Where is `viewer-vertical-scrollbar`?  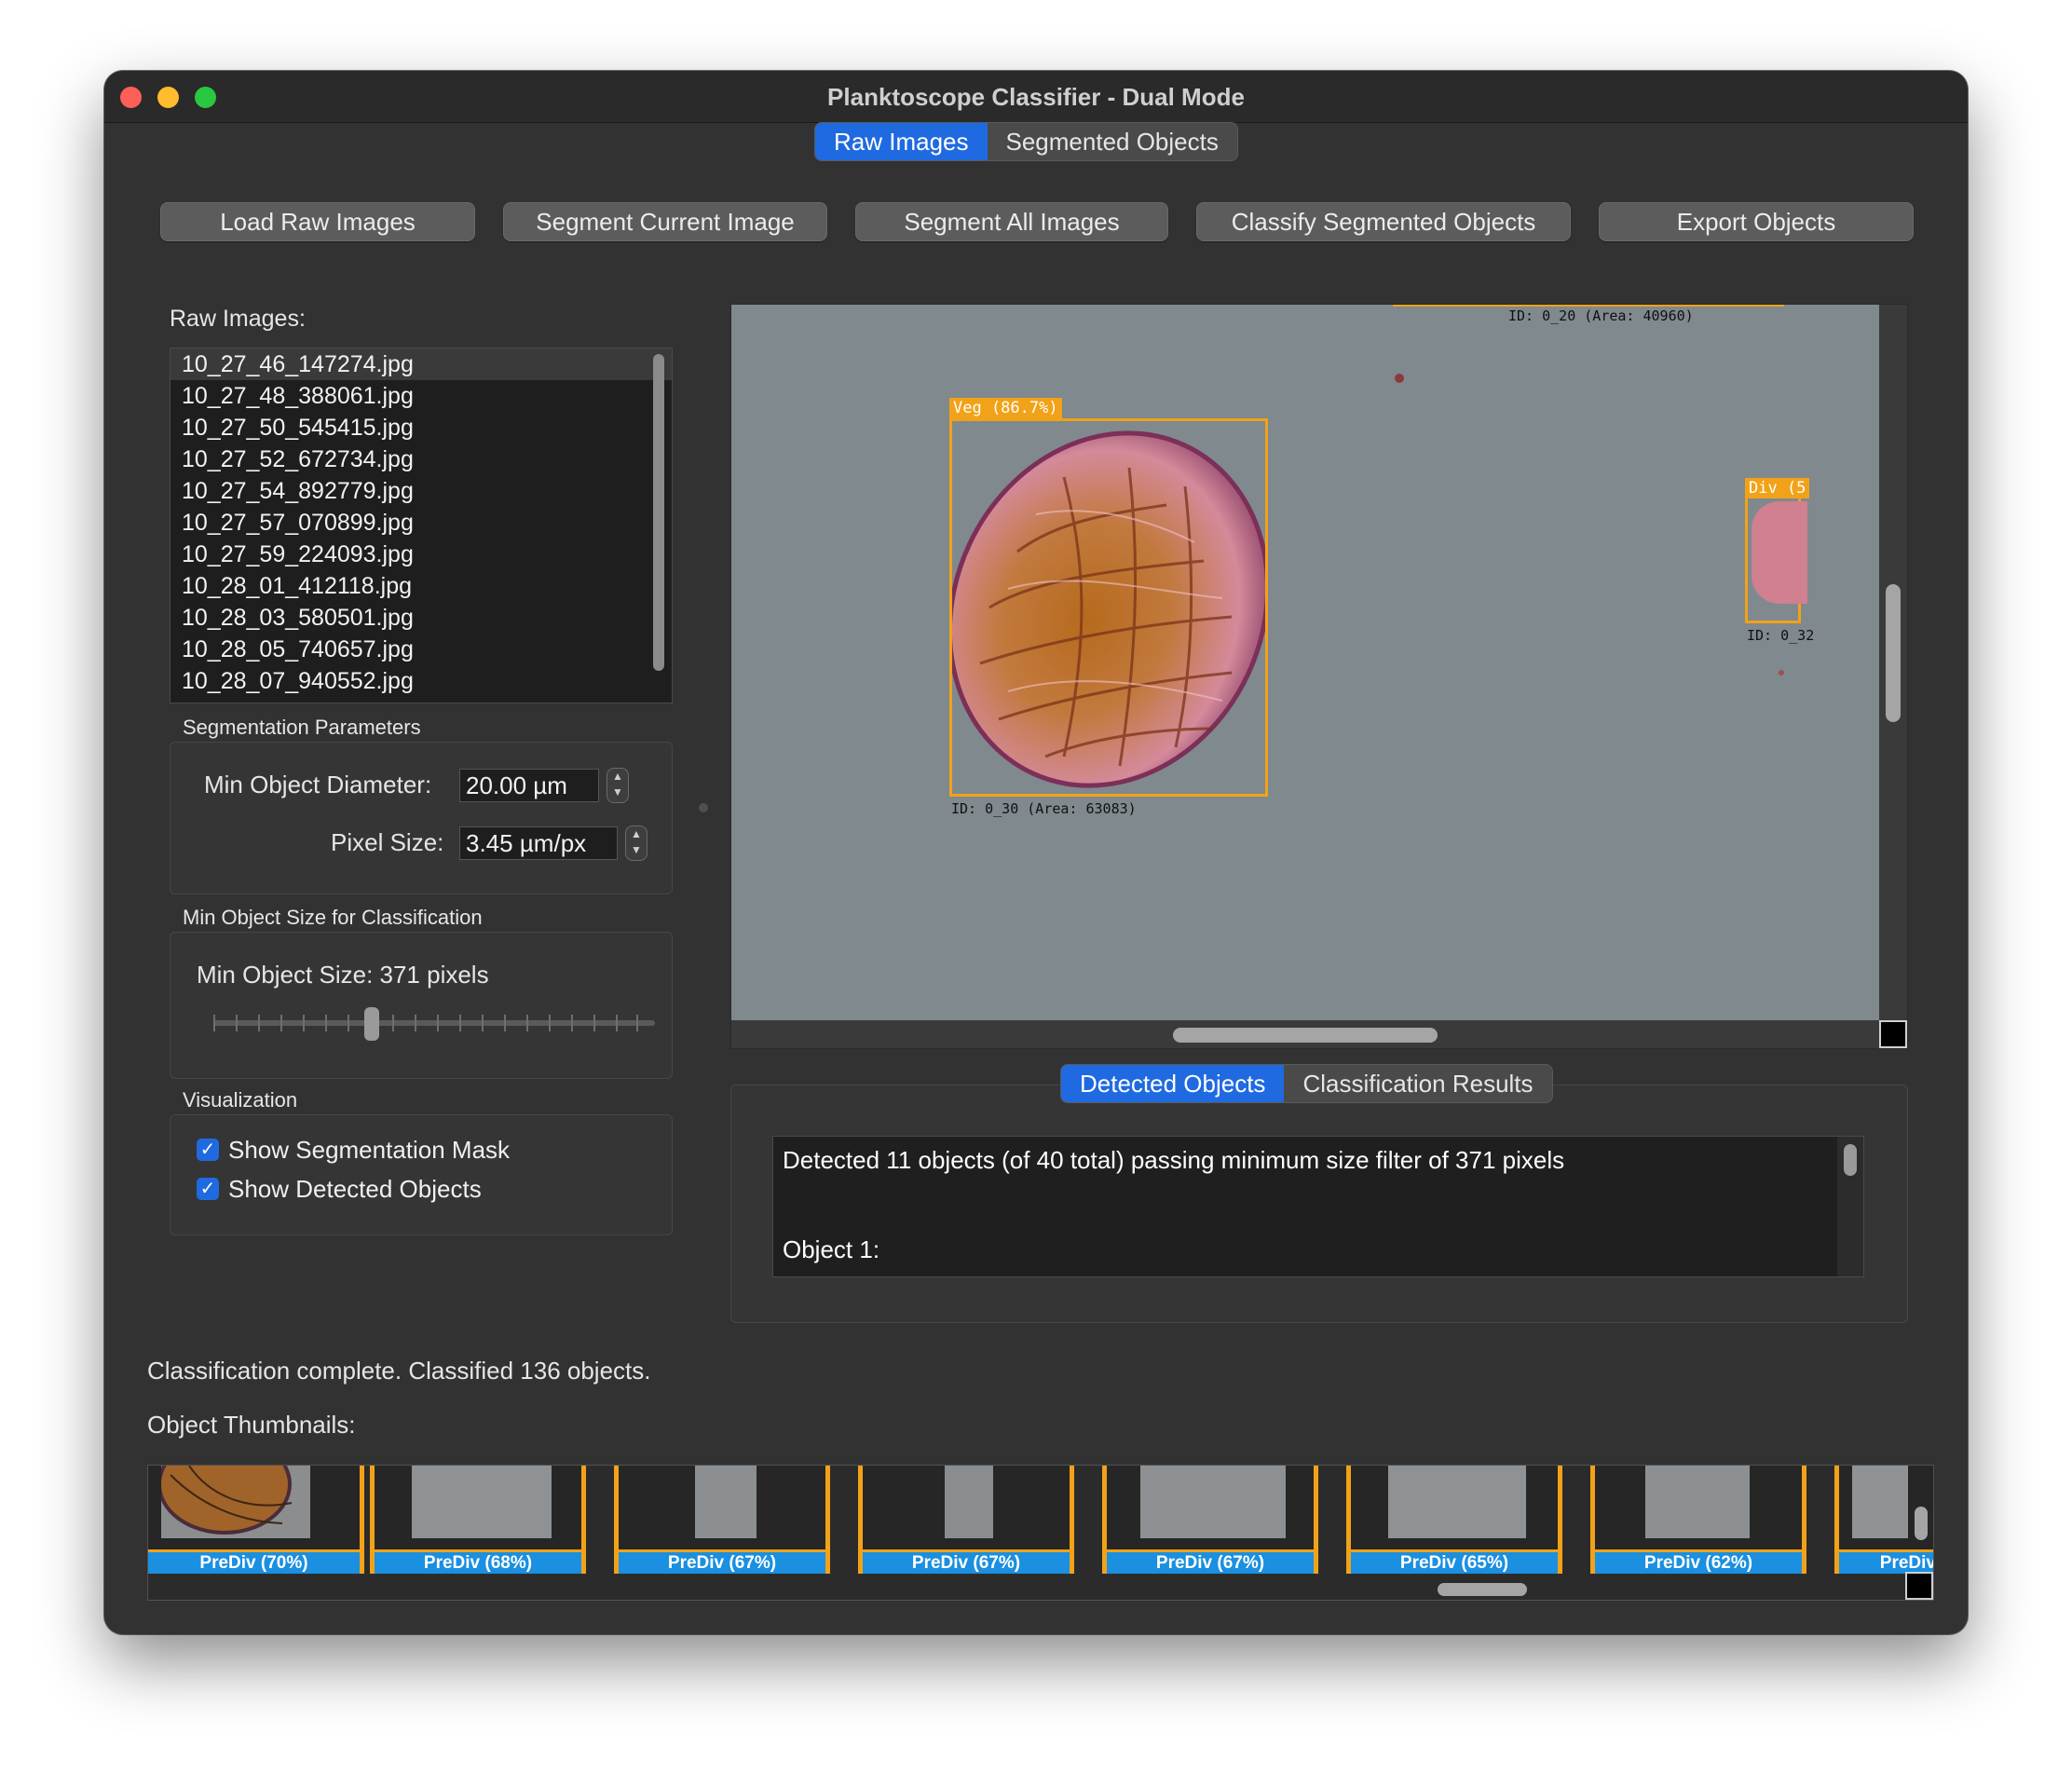 viewer-vertical-scrollbar is located at coordinates (1893, 676).